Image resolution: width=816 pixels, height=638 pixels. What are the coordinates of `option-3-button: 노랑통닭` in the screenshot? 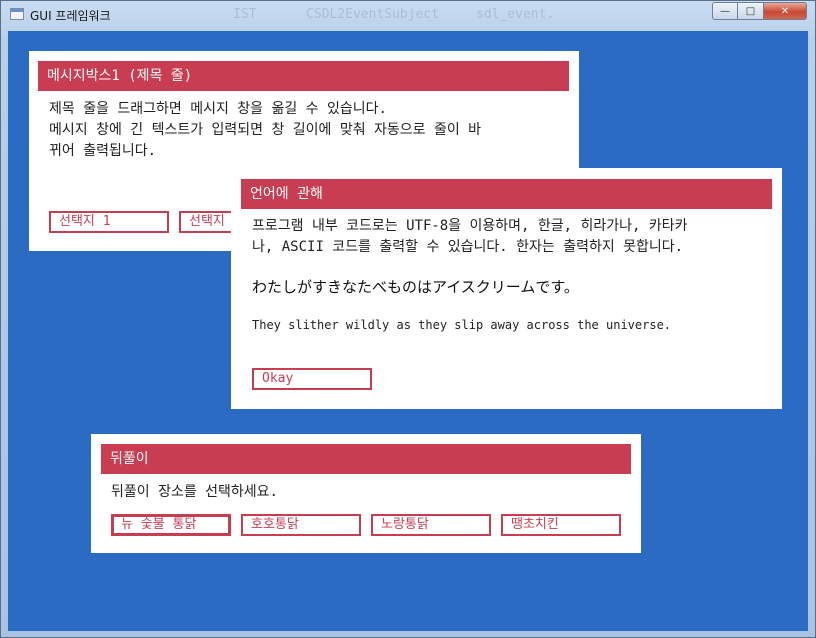 It's located at (431, 525).